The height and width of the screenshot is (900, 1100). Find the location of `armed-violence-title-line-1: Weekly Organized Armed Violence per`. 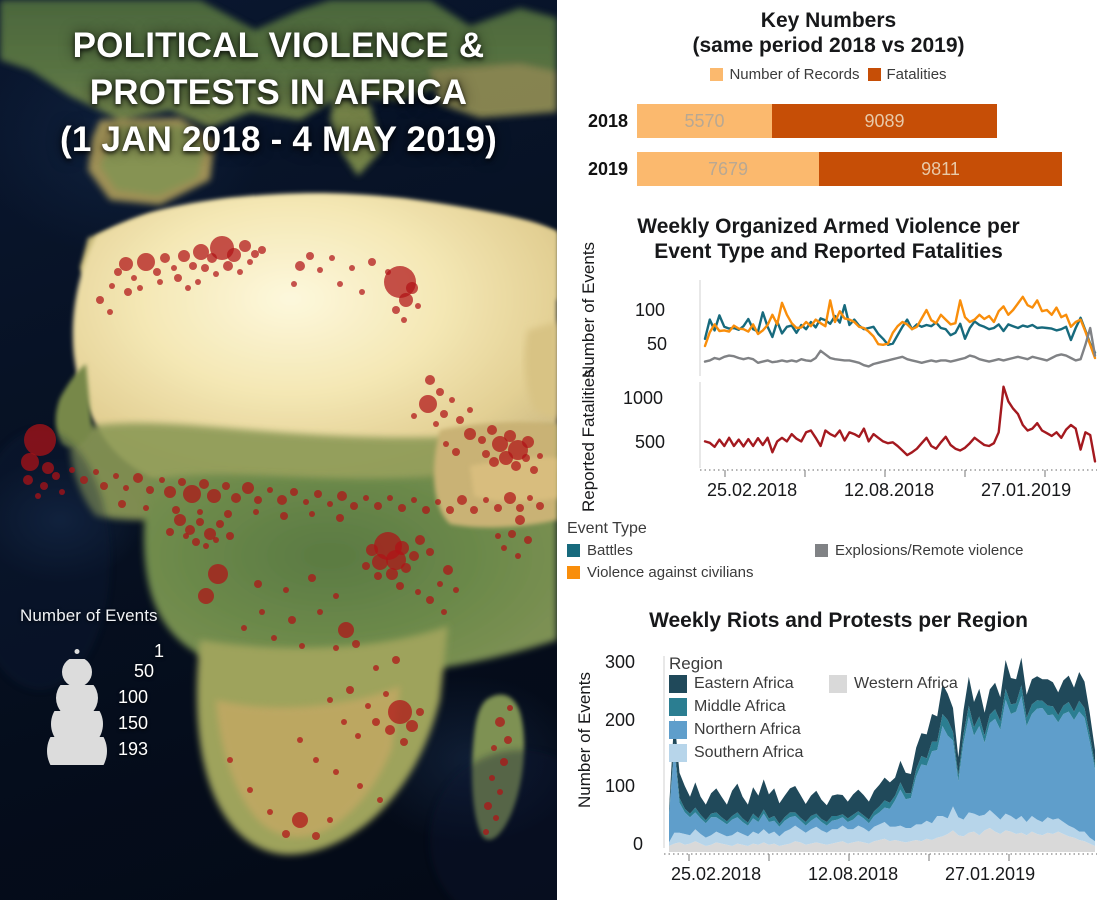

armed-violence-title-line-1: Weekly Organized Armed Violence per is located at coordinates (828, 226).